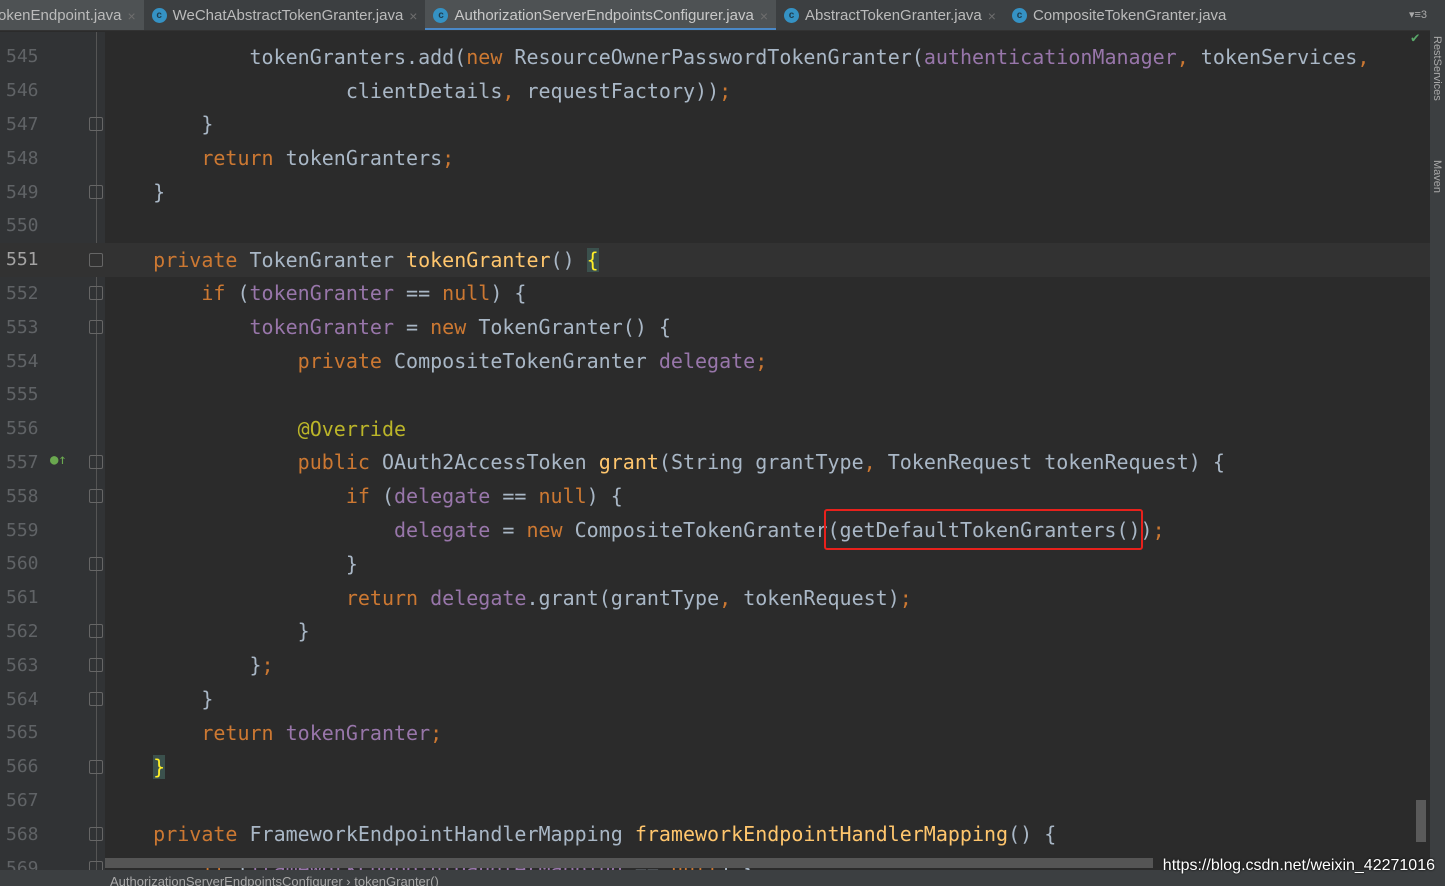 This screenshot has width=1445, height=886. Describe the element at coordinates (243, 293) in the screenshot. I see `code-token: (` at that location.